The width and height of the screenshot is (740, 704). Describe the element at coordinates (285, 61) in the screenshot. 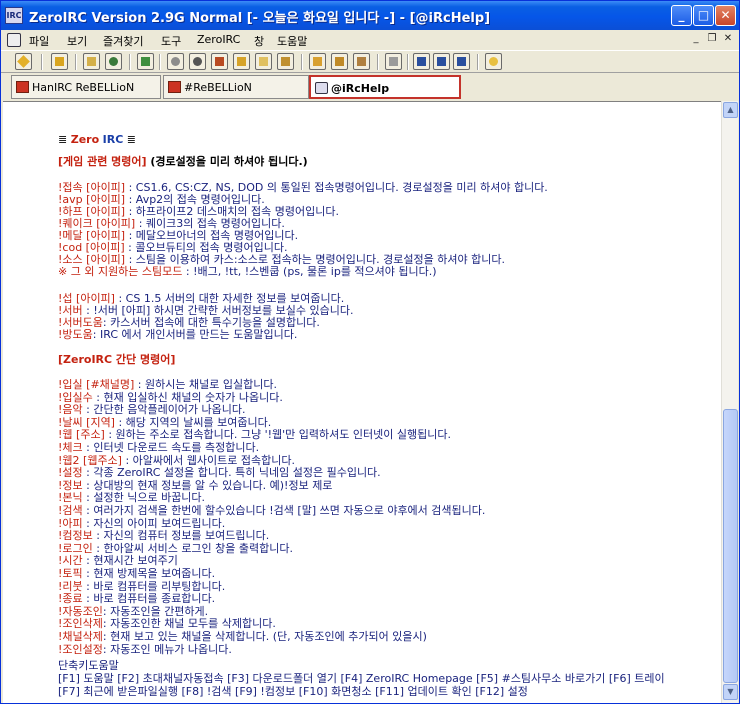

I see `photo-icon` at that location.